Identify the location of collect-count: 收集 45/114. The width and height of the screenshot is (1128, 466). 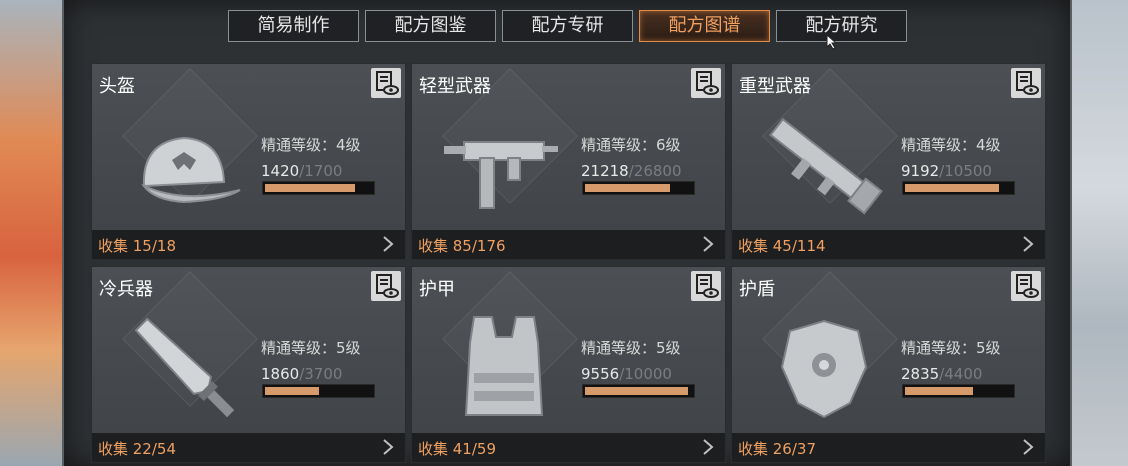
(782, 246).